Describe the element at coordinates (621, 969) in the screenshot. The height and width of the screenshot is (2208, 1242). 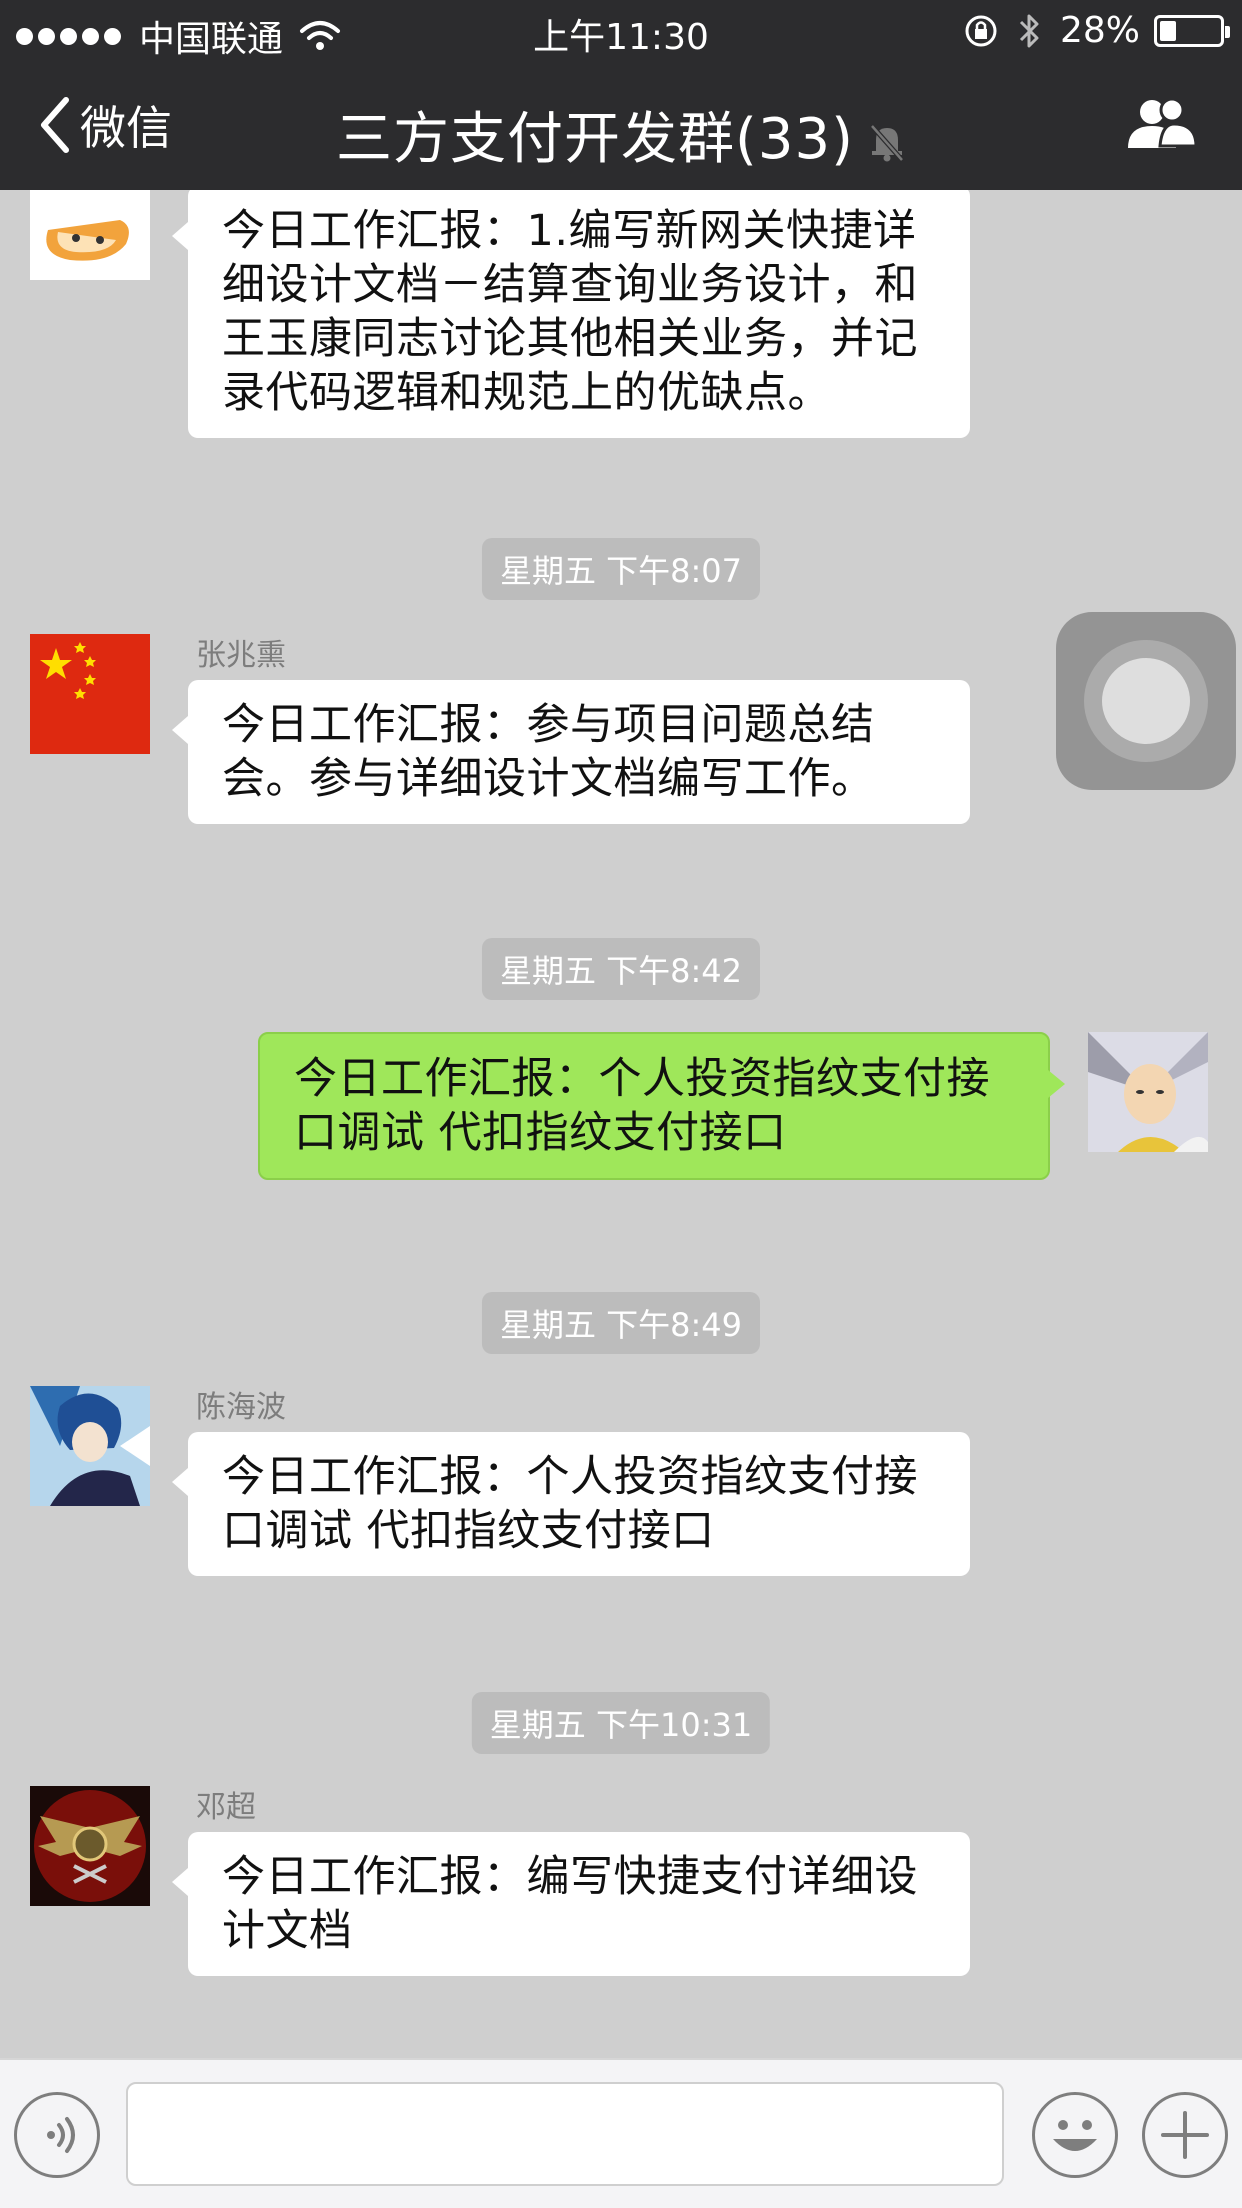
I see `timestamp-pill: 星期五 下午8:42` at that location.